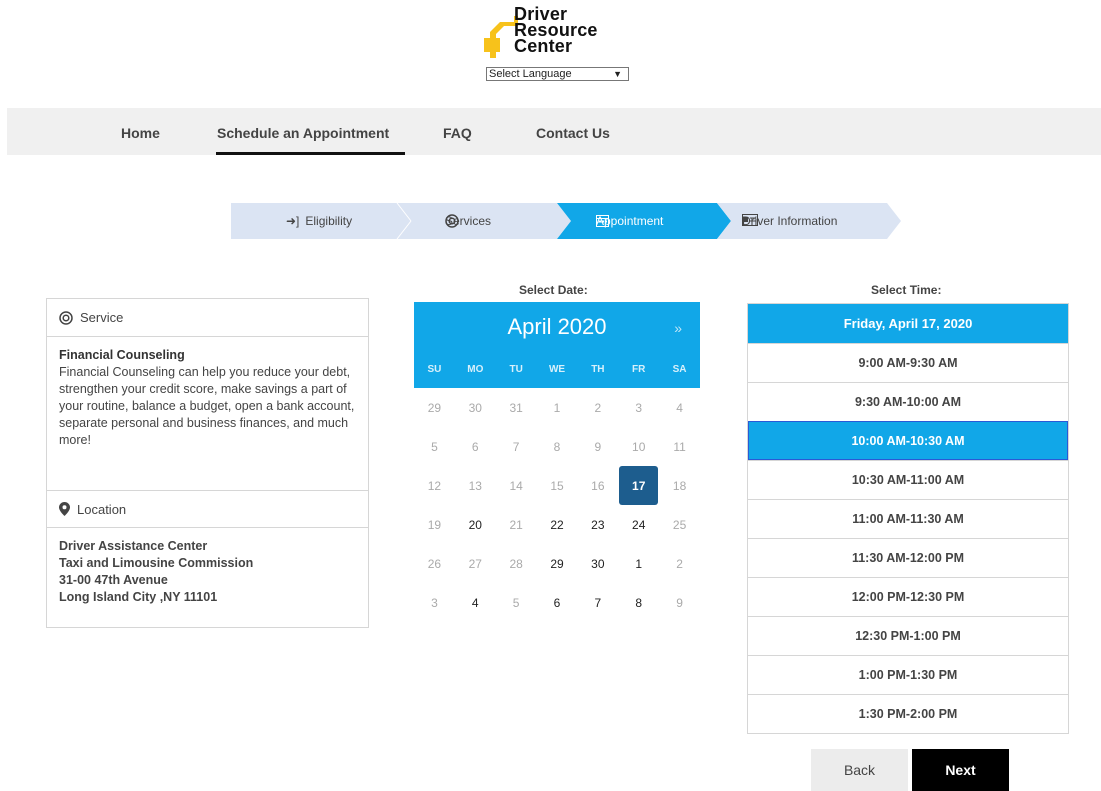 This screenshot has height=791, width=1101. I want to click on day-number: 15, so click(557, 485).